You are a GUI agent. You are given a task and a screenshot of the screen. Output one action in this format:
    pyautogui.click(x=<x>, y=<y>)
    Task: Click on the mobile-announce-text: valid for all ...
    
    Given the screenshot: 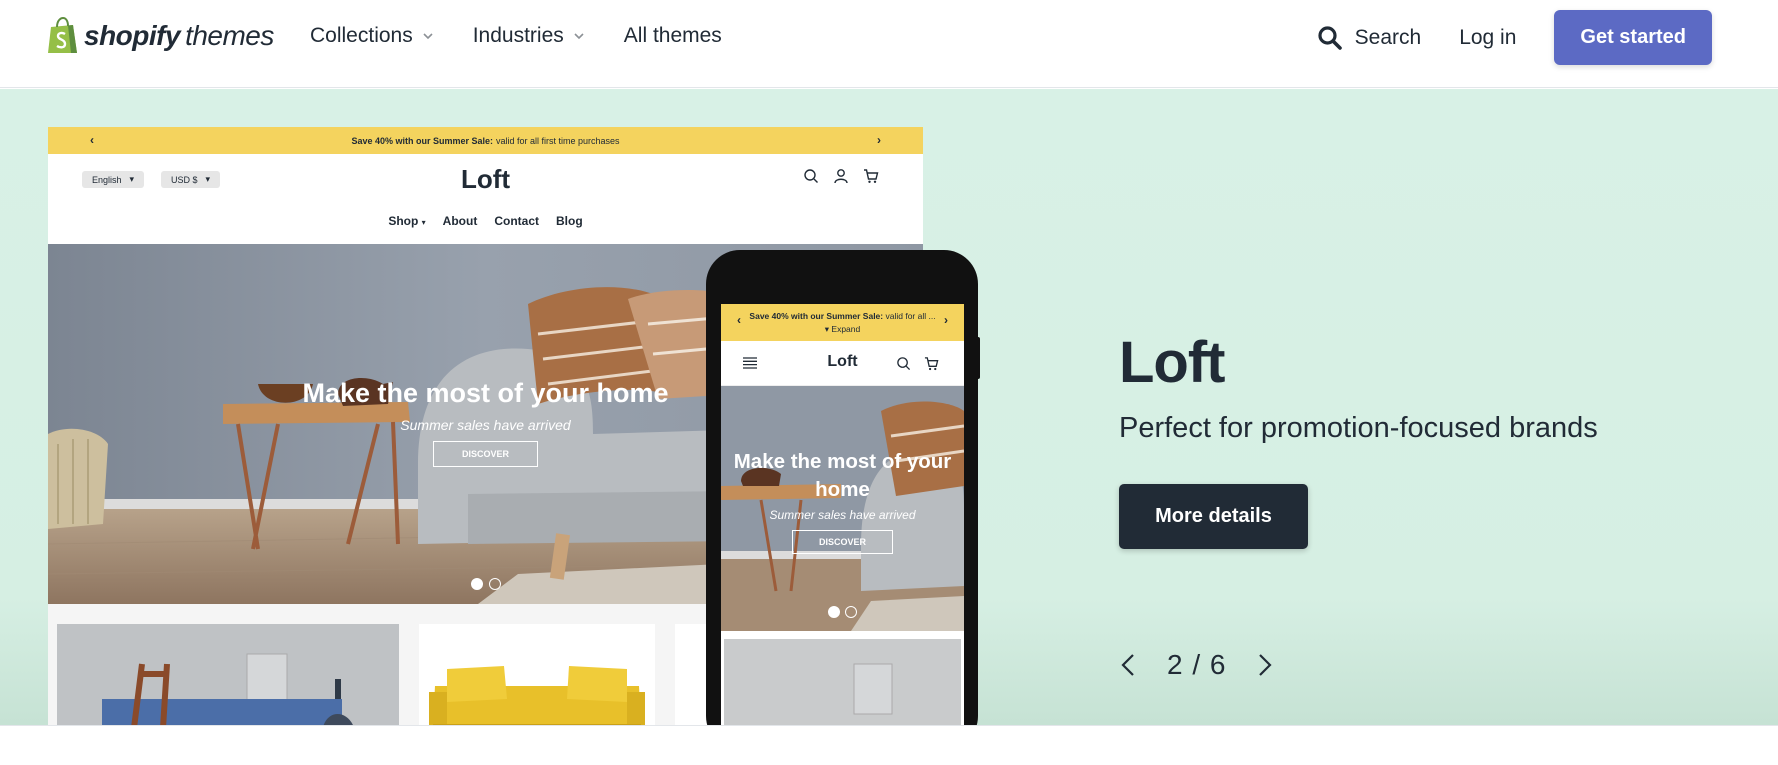 What is the action you would take?
    pyautogui.click(x=910, y=316)
    